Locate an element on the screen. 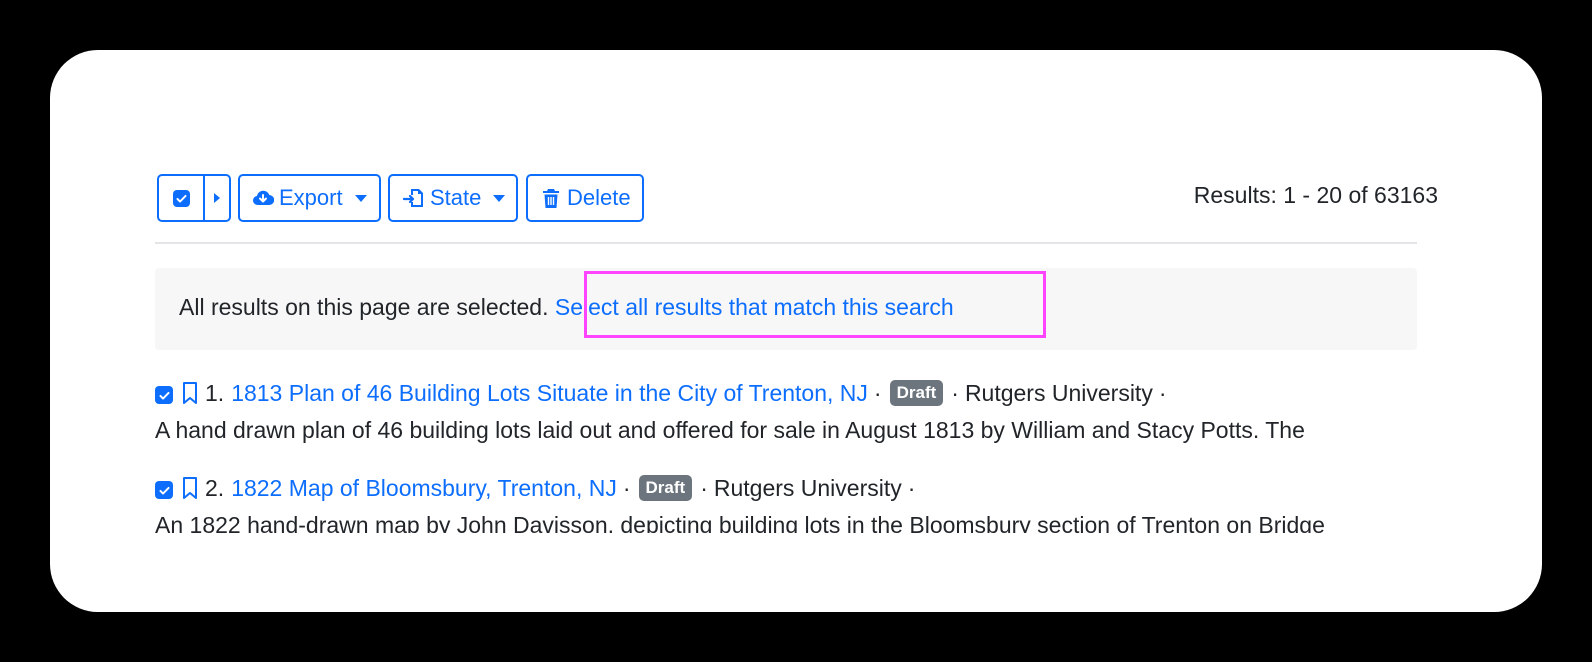 This screenshot has height=662, width=1592. file-import-icon is located at coordinates (414, 198).